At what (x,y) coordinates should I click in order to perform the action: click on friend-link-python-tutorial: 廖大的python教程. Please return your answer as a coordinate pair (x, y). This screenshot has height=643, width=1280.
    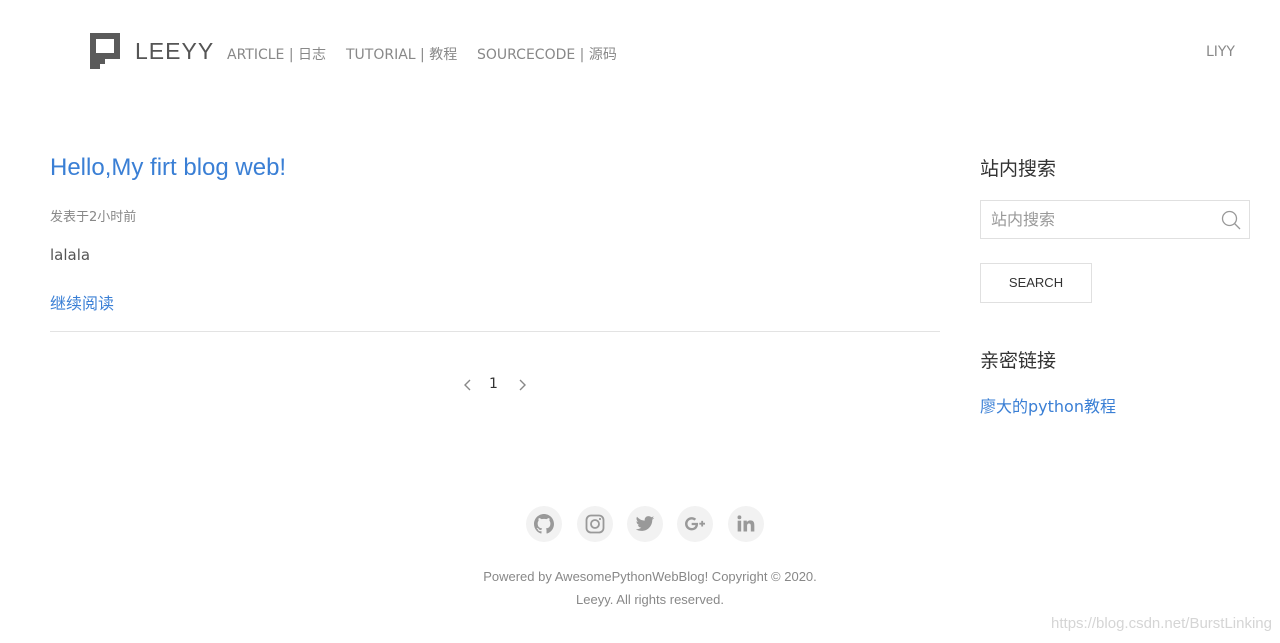
    Looking at the image, I should click on (1048, 405).